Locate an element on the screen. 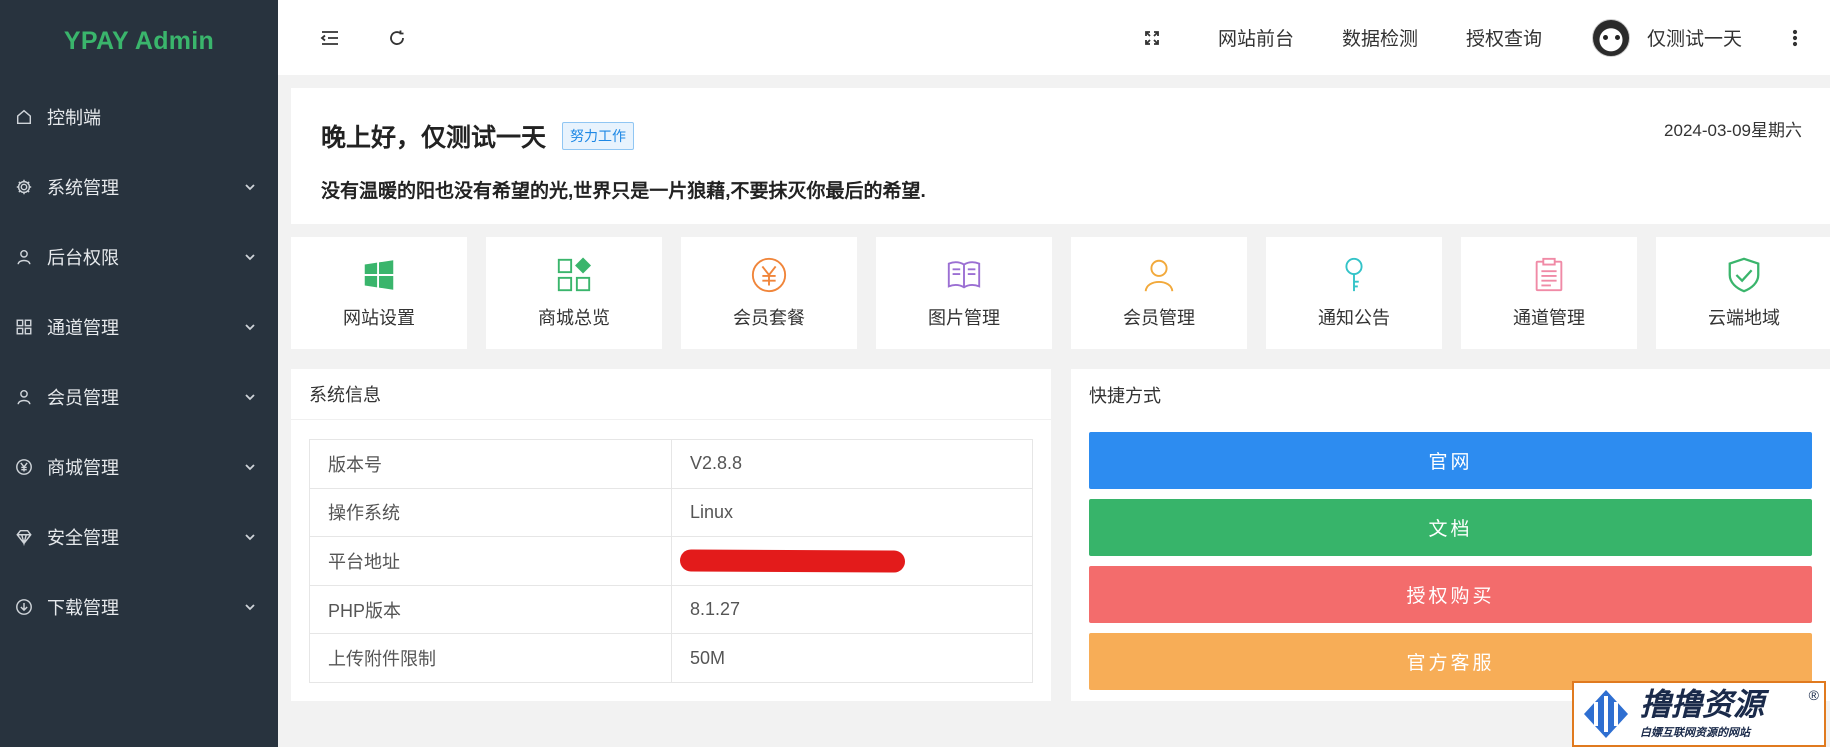 Image resolution: width=1830 pixels, height=747 pixels. tile-notice: 通知公告 is located at coordinates (1354, 293).